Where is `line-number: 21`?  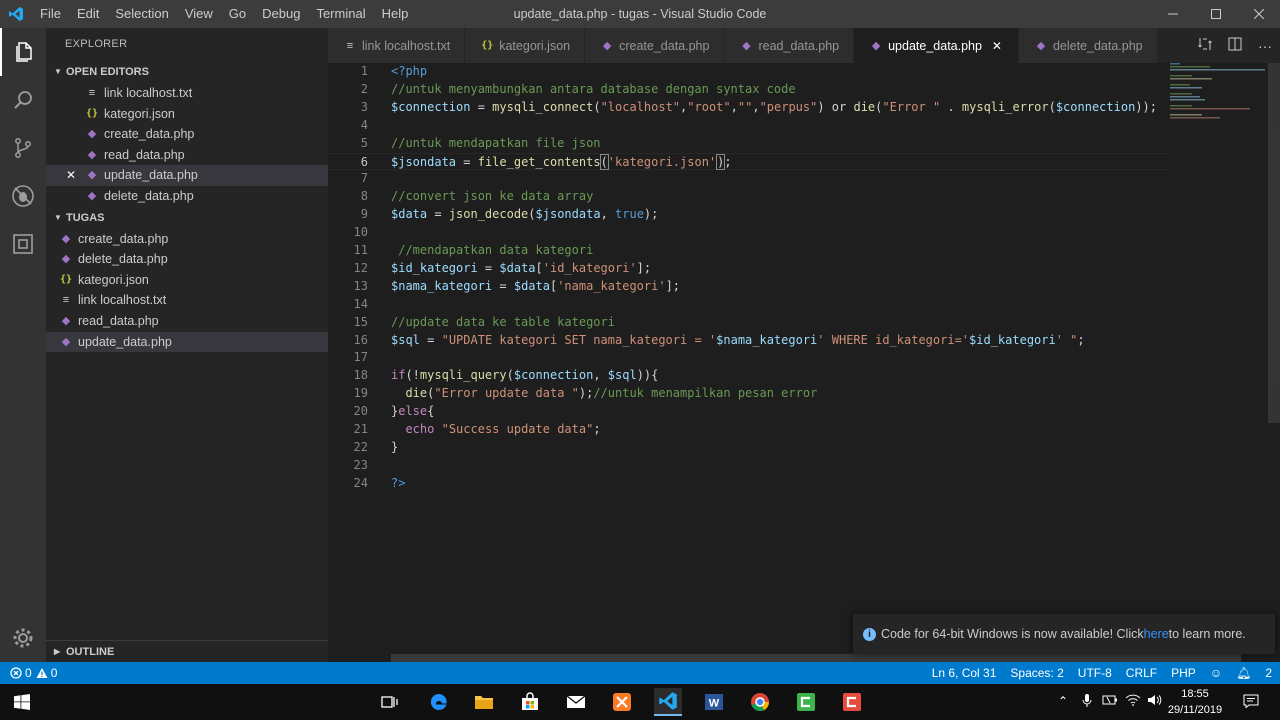
line-number: 21 is located at coordinates (360, 429).